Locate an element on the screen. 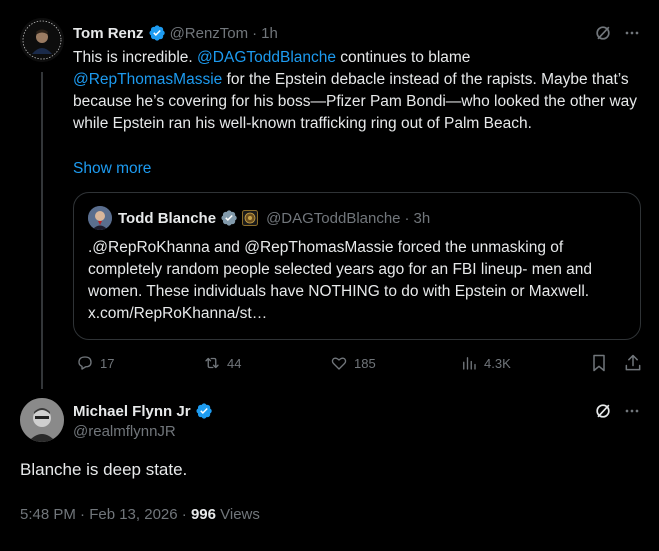  doj-affiliation-seal-icon is located at coordinates (250, 218).